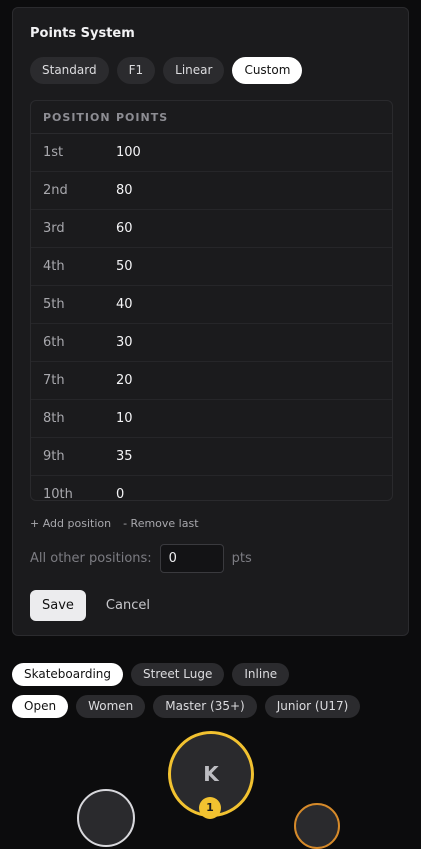 This screenshot has height=849, width=421. Describe the element at coordinates (82, 33) in the screenshot. I see `panel-title: Points System` at that location.